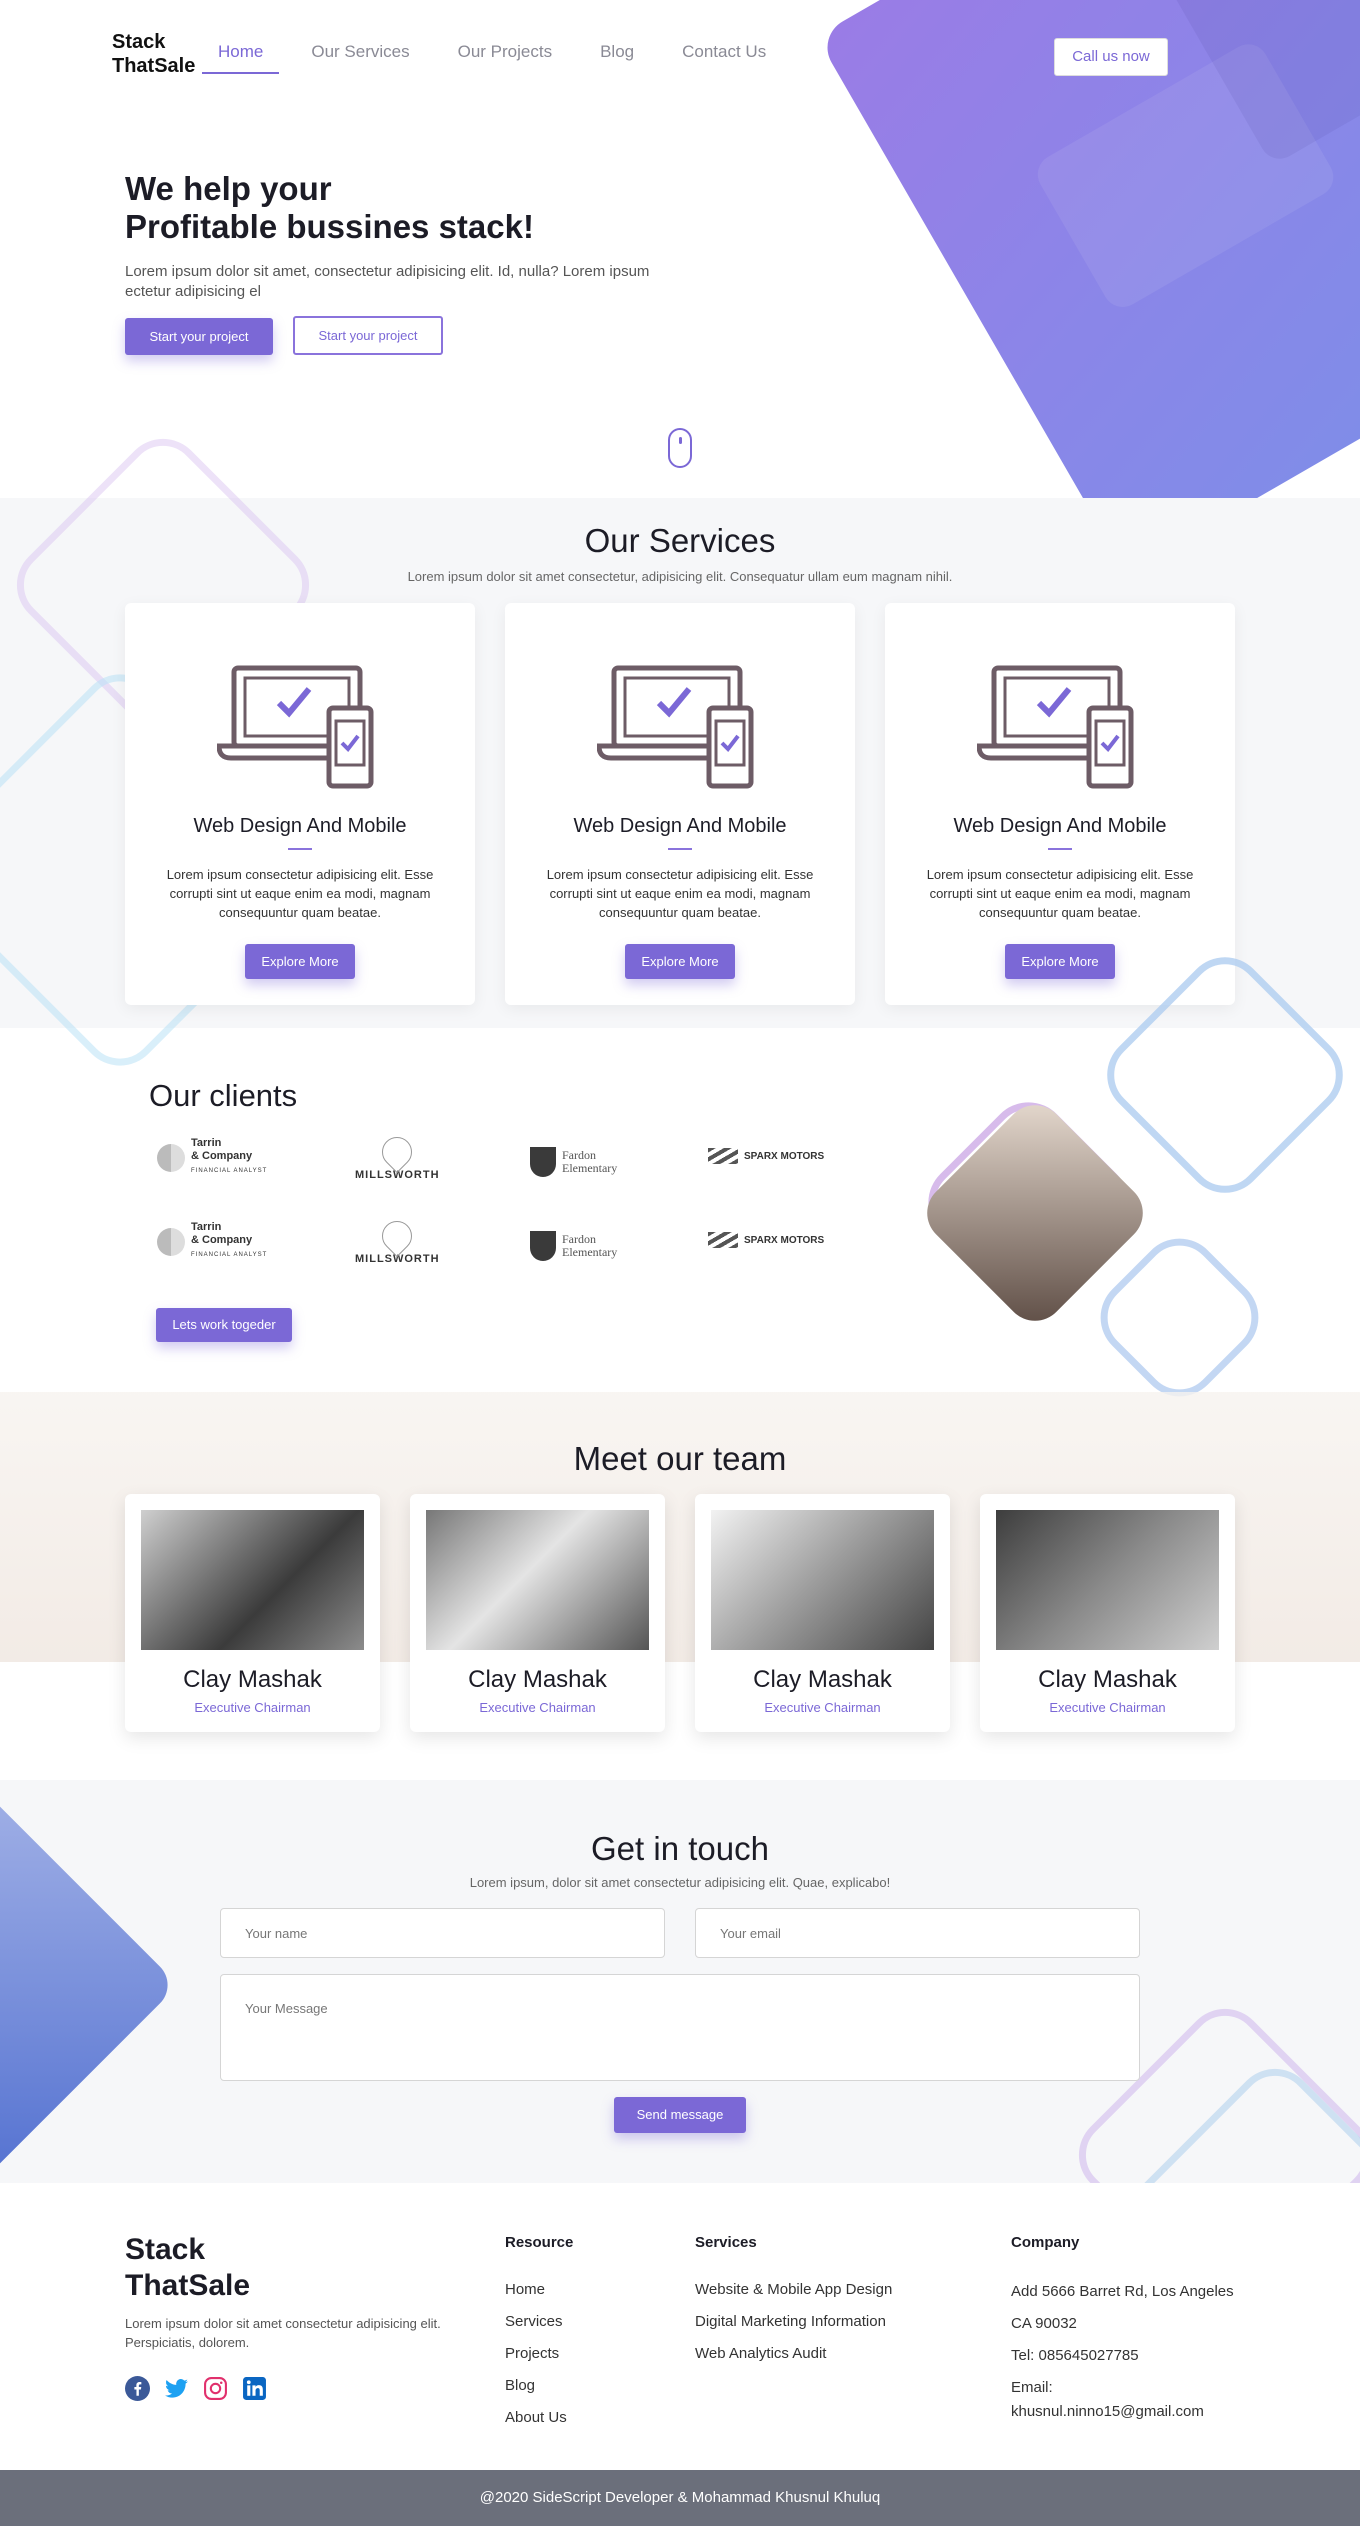  I want to click on send-message-button: Send message, so click(680, 2115).